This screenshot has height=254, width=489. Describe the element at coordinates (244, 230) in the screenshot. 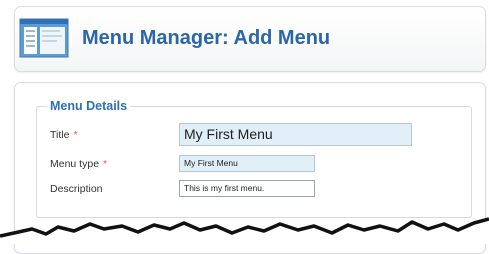

I see `torn-edge-decoration` at that location.